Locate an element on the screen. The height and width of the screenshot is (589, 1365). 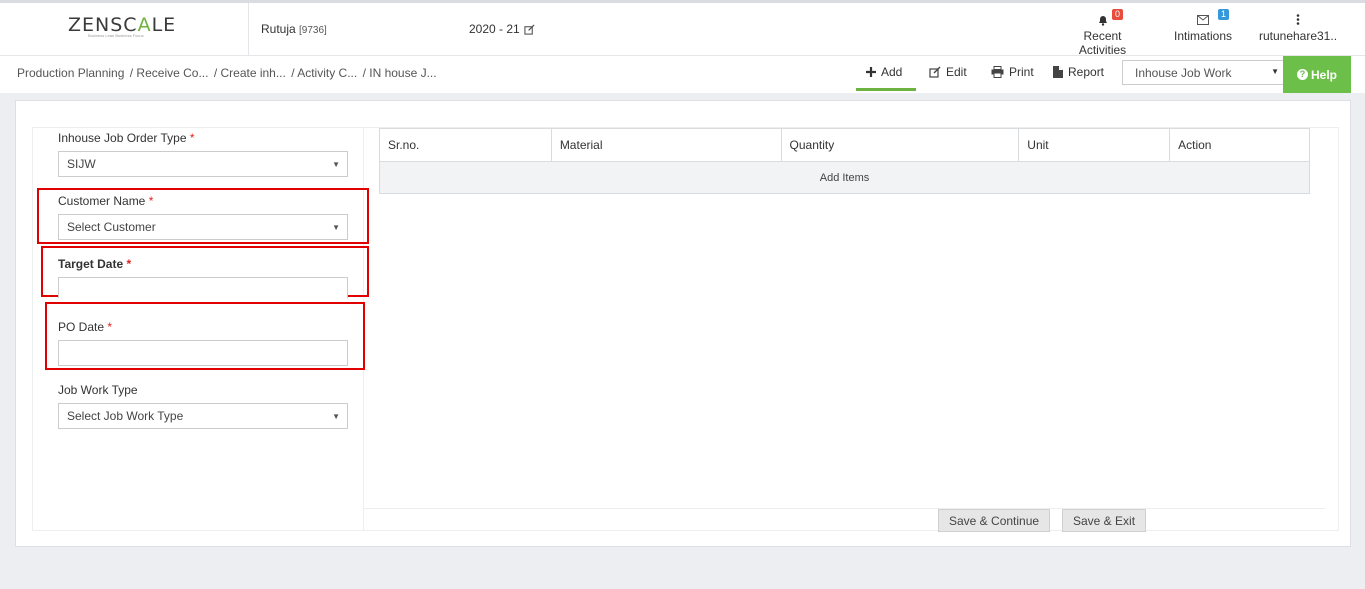
job-order-type-label: Inhouse Job Order Type * is located at coordinates (126, 138).